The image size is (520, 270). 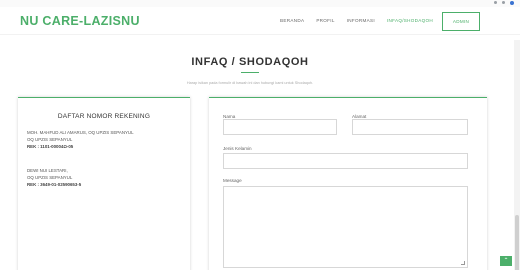 I want to click on nav-item-beranda: BERANDA, so click(x=292, y=20).